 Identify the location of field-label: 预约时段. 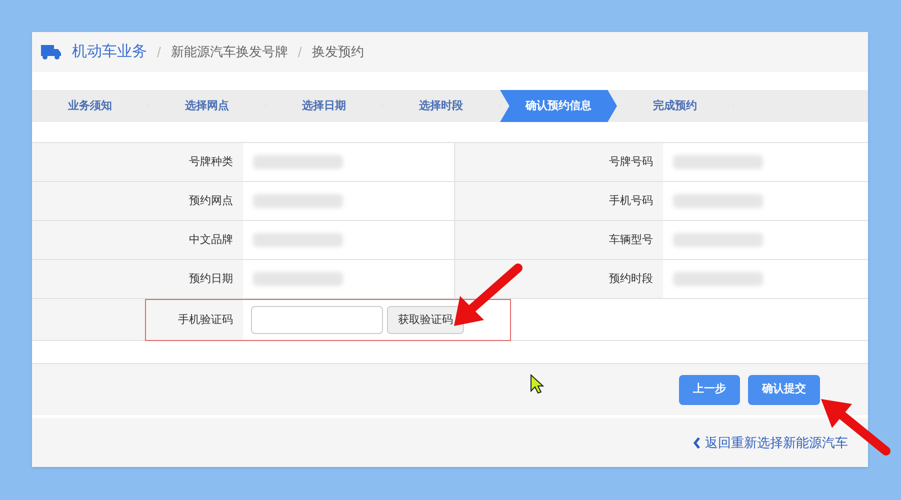
(559, 279).